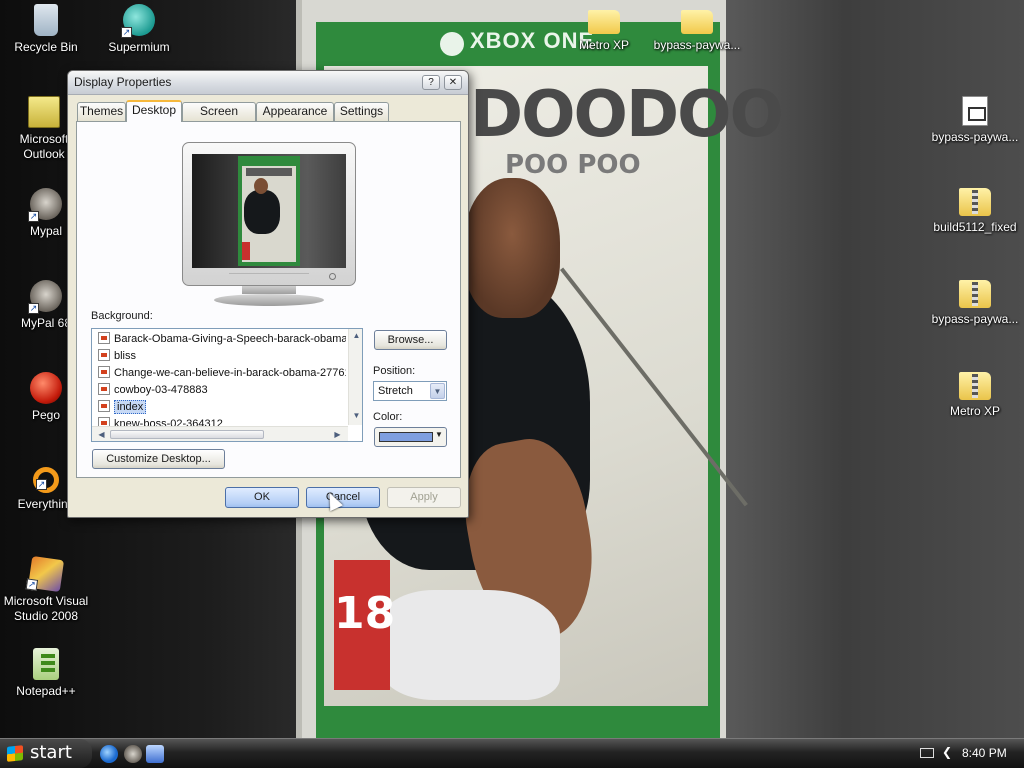  I want to click on notepad-plus-icon, so click(46, 664).